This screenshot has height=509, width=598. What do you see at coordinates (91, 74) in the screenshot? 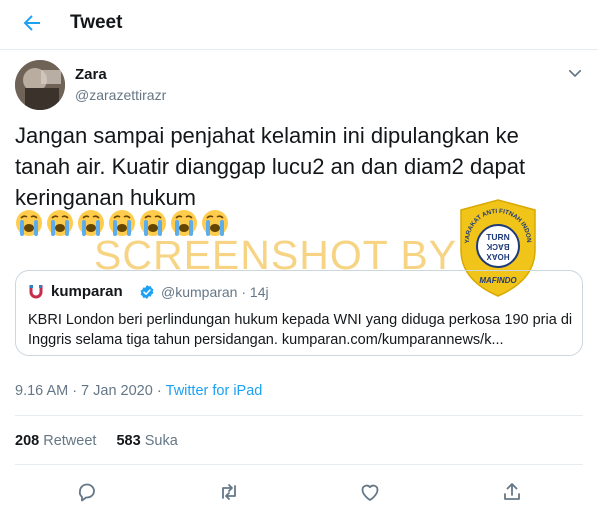
I see `author-name: Zara` at bounding box center [91, 74].